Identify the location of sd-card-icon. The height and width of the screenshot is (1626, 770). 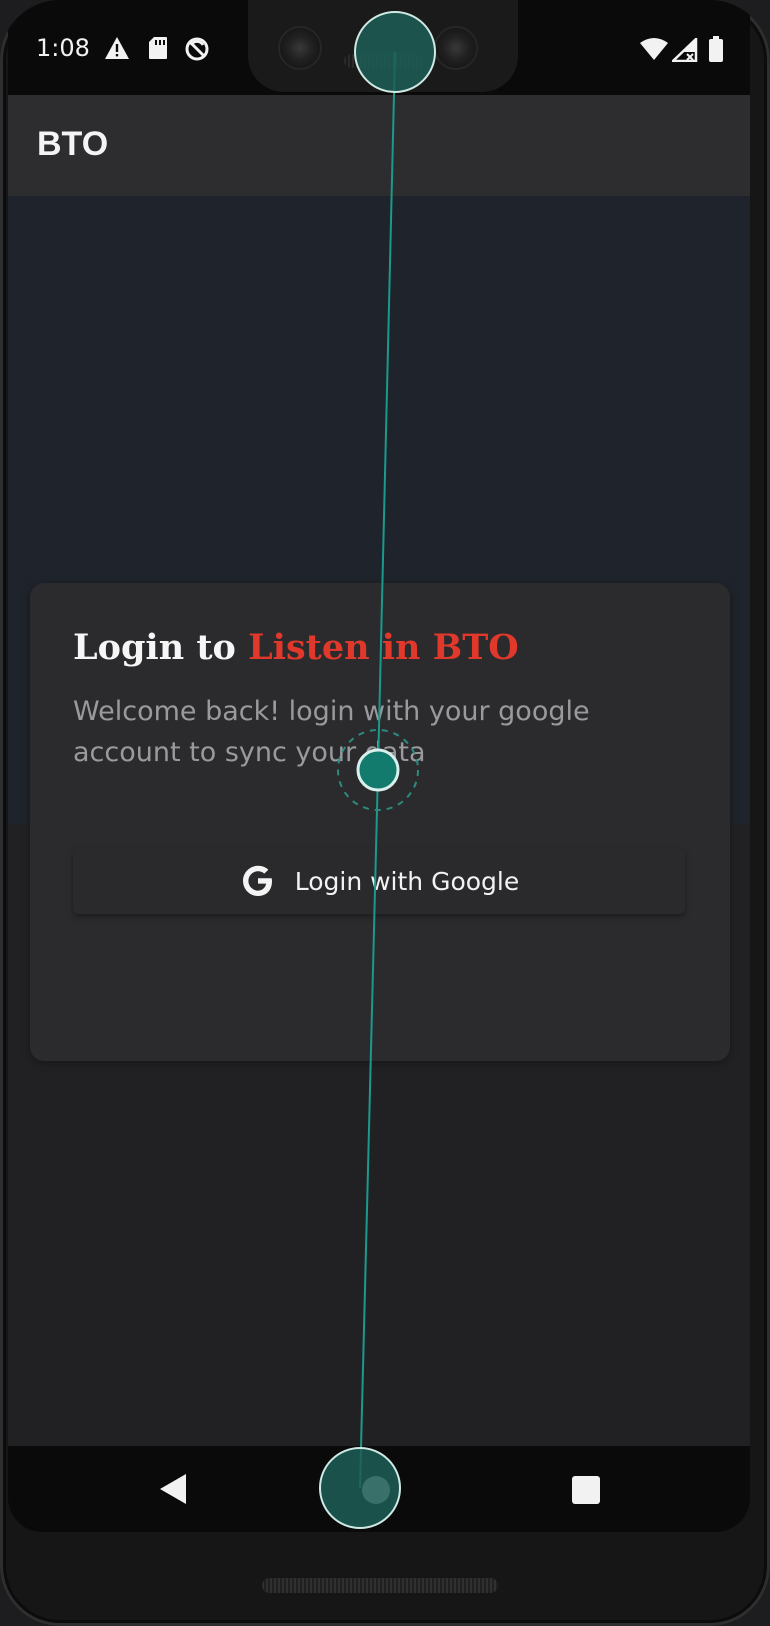
(158, 50).